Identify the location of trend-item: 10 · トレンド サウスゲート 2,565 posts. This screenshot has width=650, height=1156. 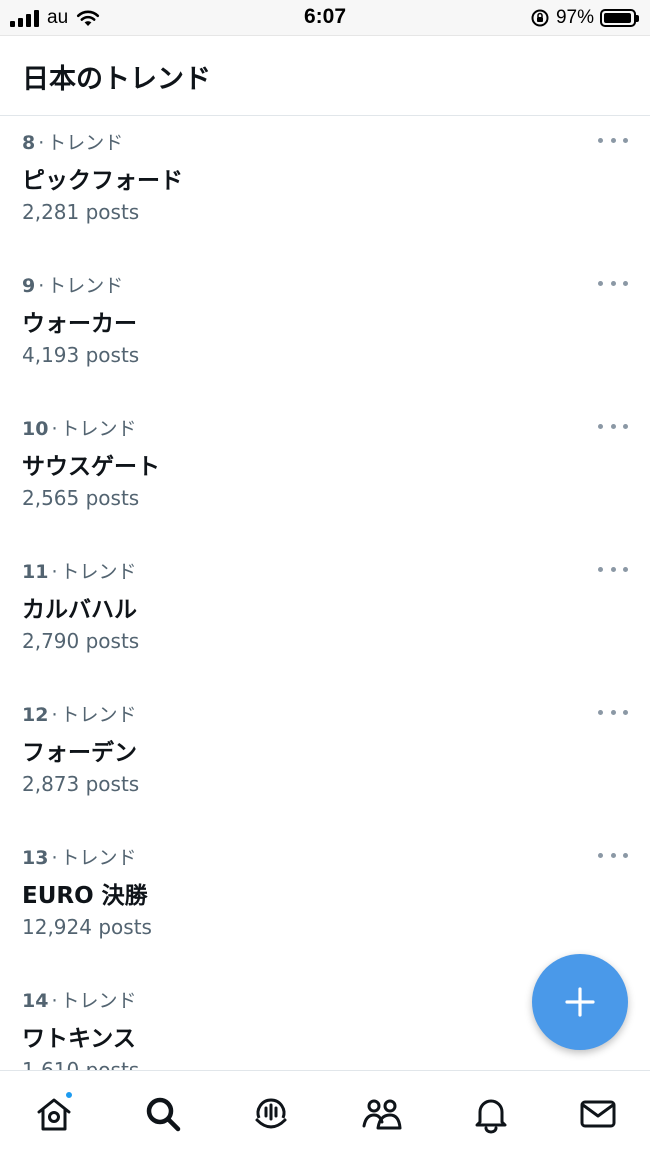
(325, 473).